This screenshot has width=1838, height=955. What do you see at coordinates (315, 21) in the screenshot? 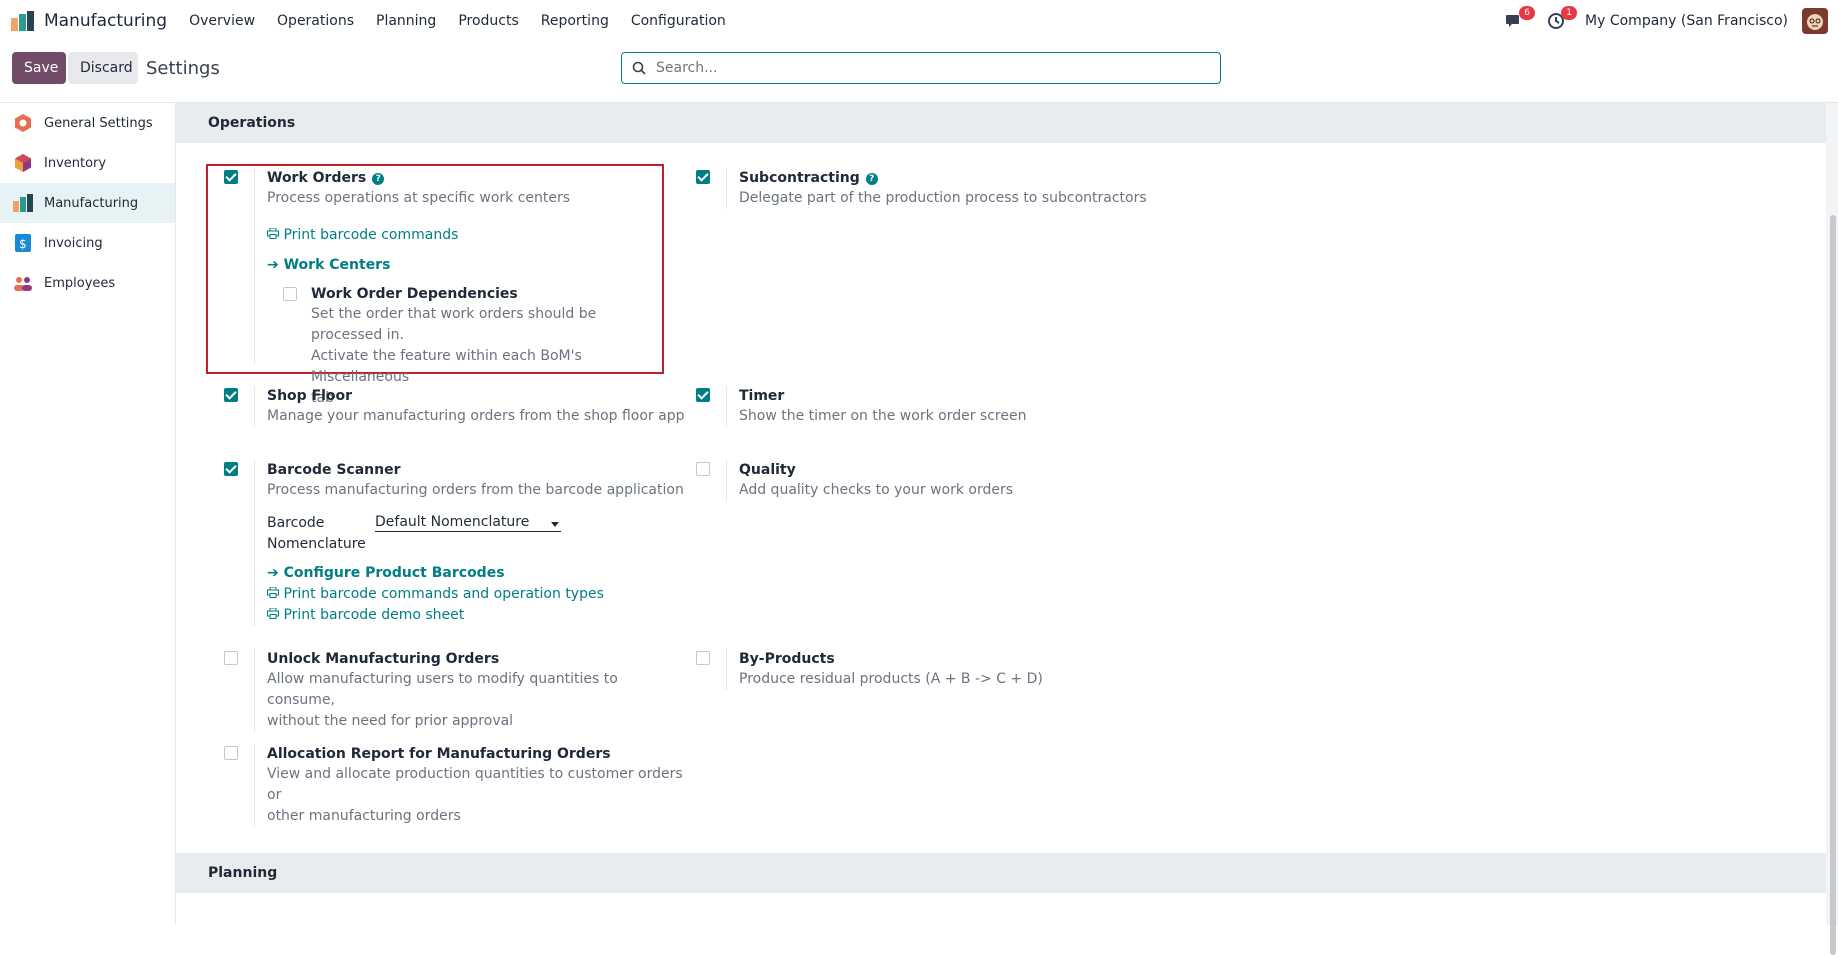
I see `menu-operations: Operations` at bounding box center [315, 21].